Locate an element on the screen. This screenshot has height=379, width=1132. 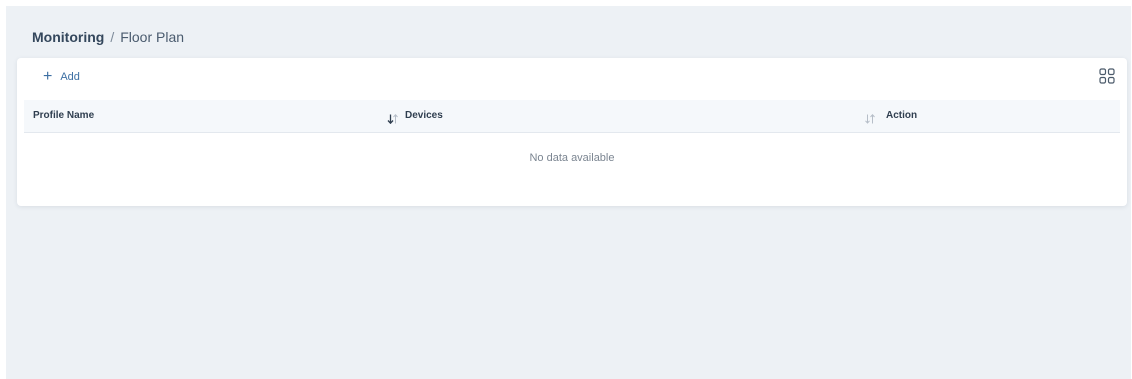
breadcrumb-item-floor-plan: Floor Plan is located at coordinates (152, 37).